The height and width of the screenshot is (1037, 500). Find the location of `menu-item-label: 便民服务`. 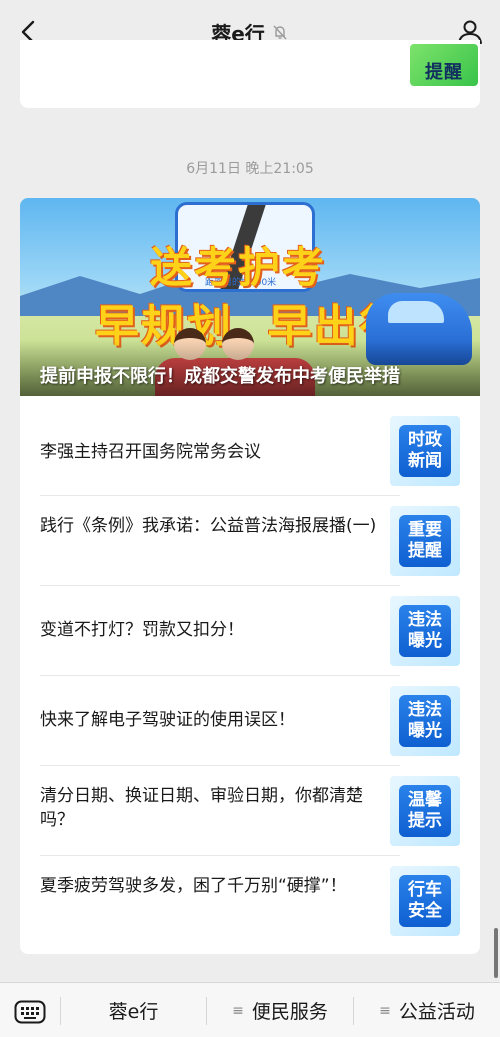

menu-item-label: 便民服务 is located at coordinates (289, 1012).